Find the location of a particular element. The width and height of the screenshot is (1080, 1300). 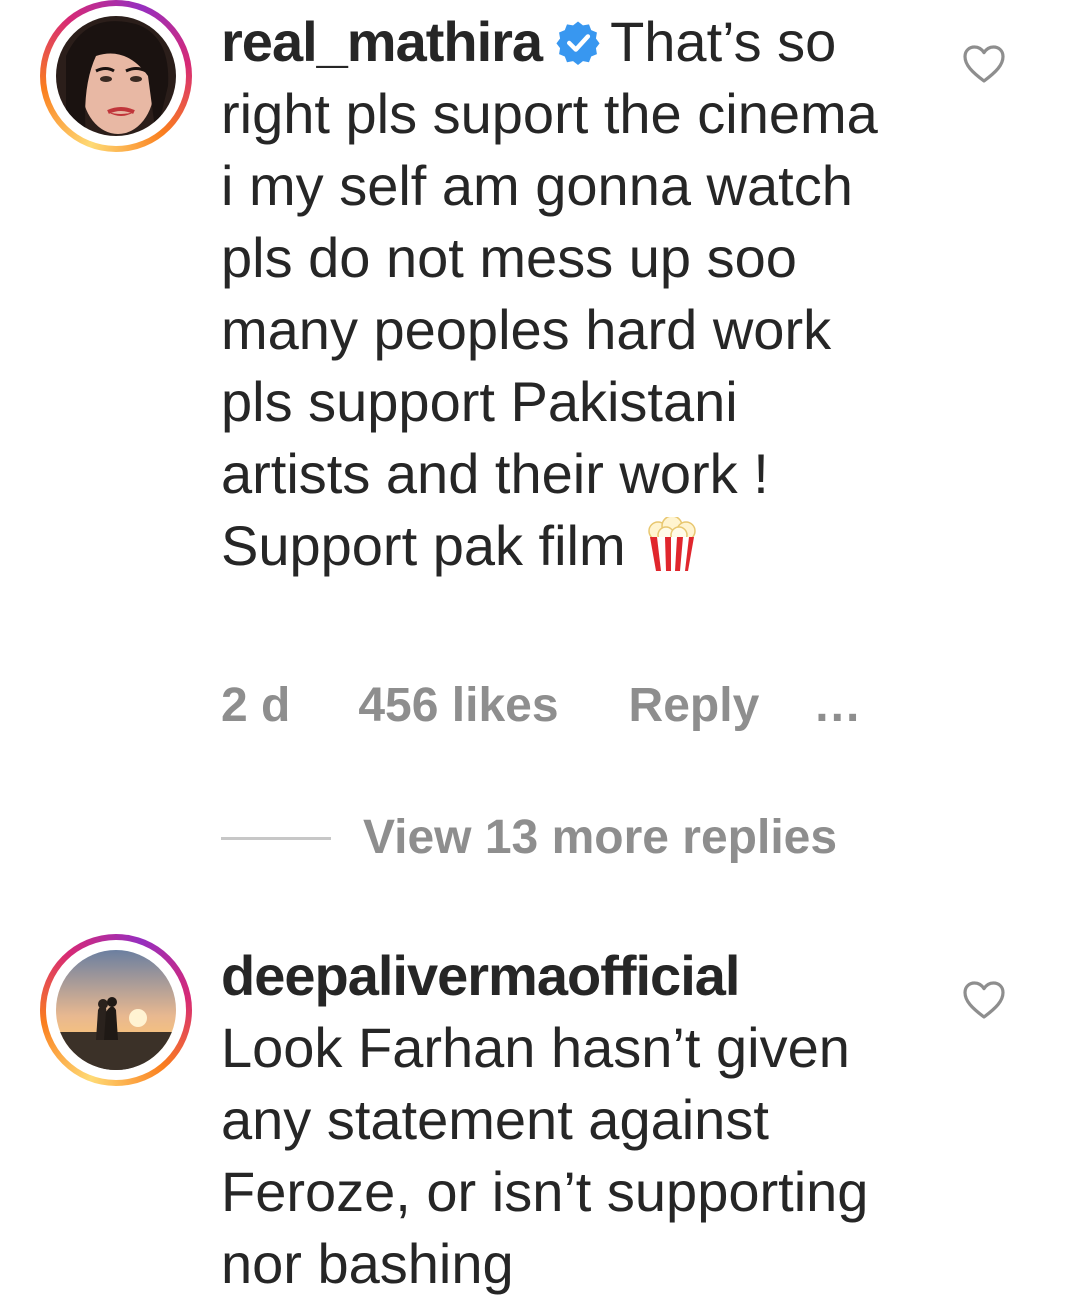

replies-divider is located at coordinates (276, 838).